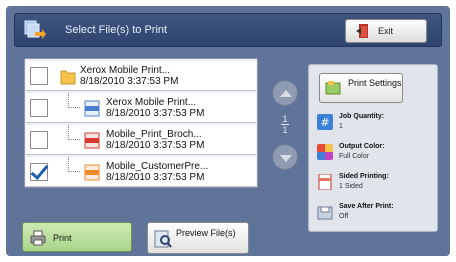 The width and height of the screenshot is (456, 262). What do you see at coordinates (362, 31) in the screenshot?
I see `exit-door-icon` at bounding box center [362, 31].